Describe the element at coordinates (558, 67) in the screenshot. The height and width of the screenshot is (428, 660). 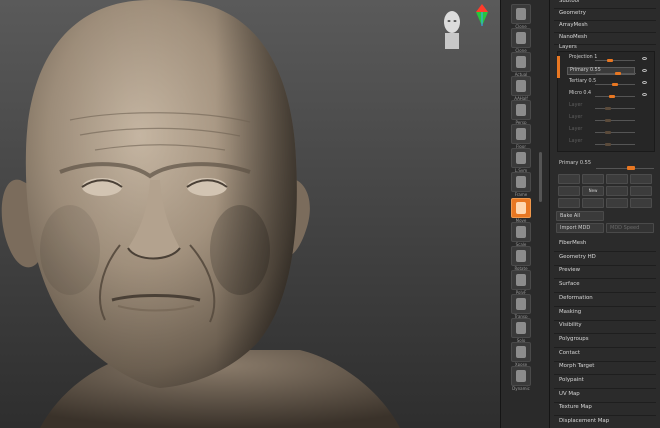
I see `active-layer-marker` at that location.